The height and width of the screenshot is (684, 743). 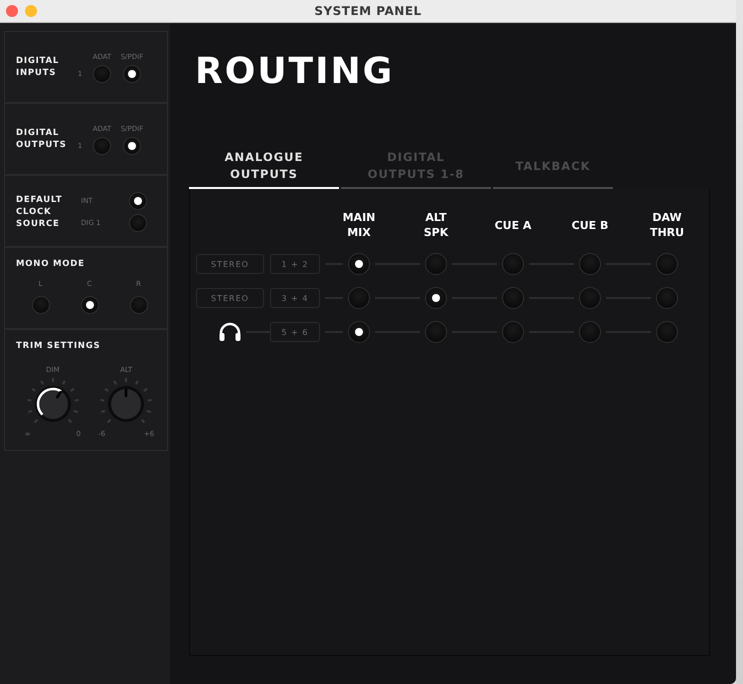 What do you see at coordinates (667, 225) in the screenshot?
I see `column-header: DAW THRU` at bounding box center [667, 225].